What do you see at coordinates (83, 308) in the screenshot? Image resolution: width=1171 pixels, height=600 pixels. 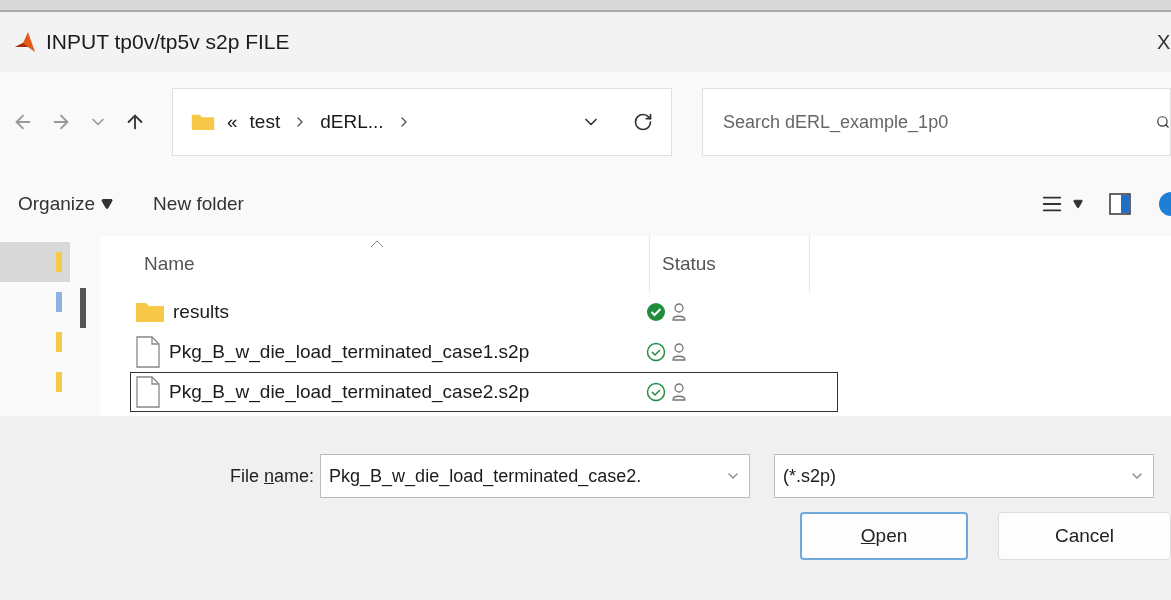 I see `scrollbar-thumb` at bounding box center [83, 308].